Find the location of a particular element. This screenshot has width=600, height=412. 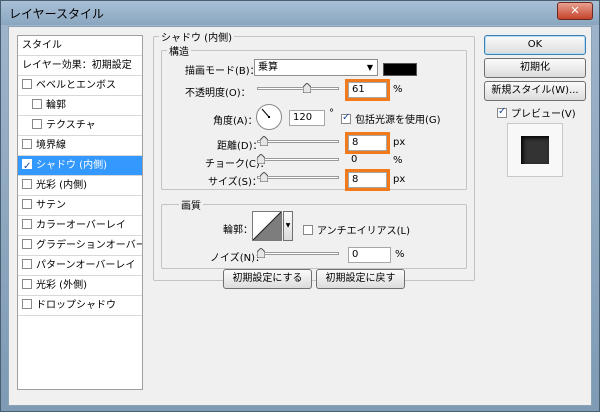

style-item-label: カラーオーバーレイ is located at coordinates (81, 225).